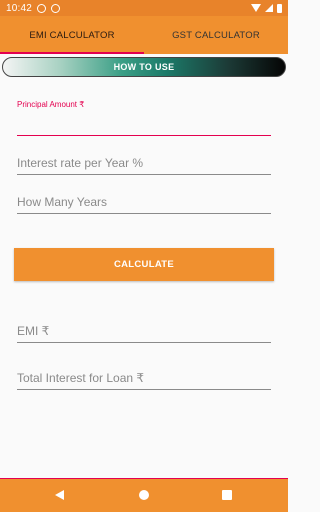 The height and width of the screenshot is (512, 320). Describe the element at coordinates (42, 8) in the screenshot. I see `sim-icon` at that location.